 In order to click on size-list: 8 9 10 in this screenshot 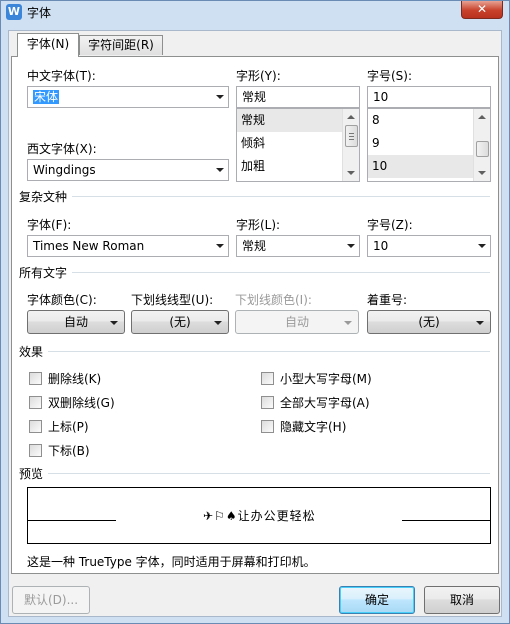, I will do `click(429, 145)`.